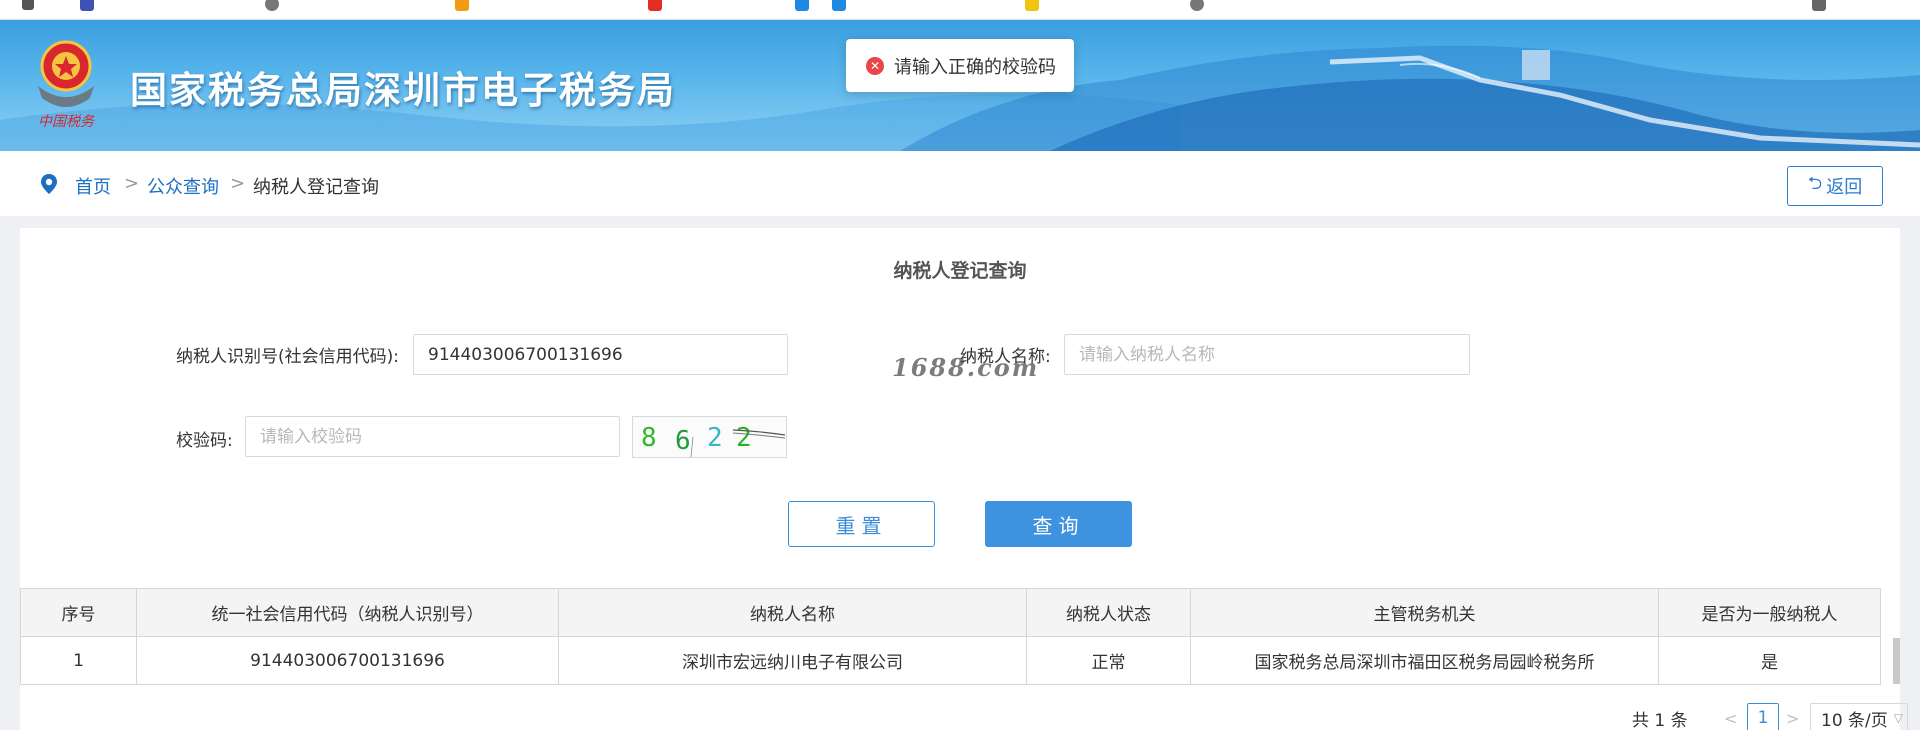  I want to click on cell-general-taxpayer: 是, so click(1769, 660).